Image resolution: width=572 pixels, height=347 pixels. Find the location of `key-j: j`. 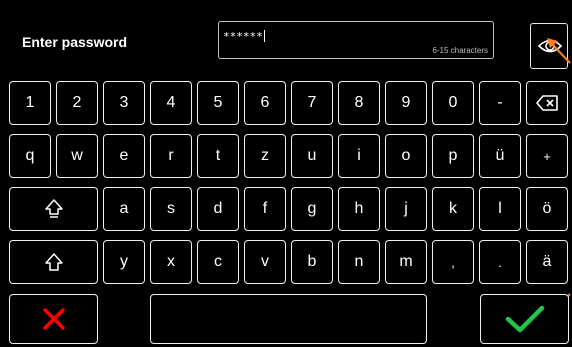

key-j: j is located at coordinates (406, 209).